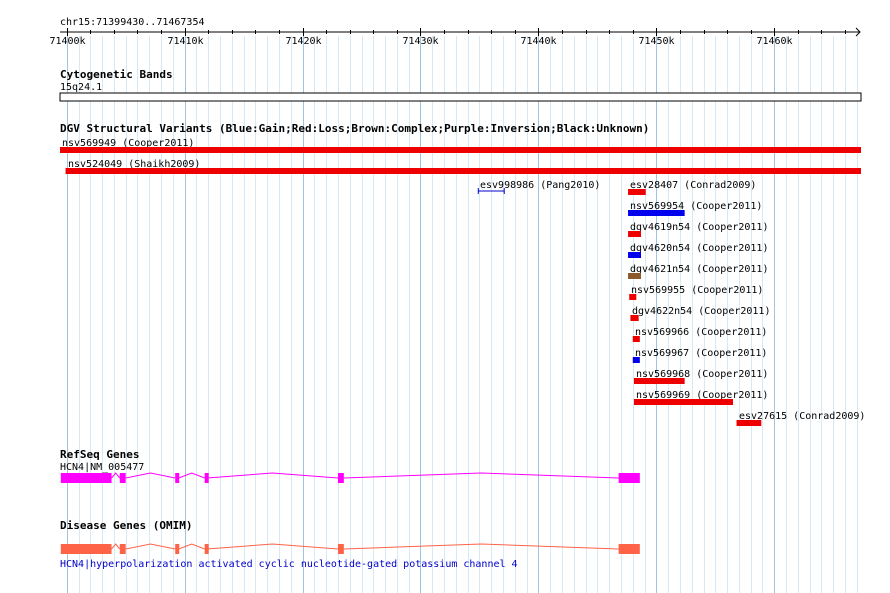  I want to click on ruler-tick-label: 71400k, so click(67, 41).